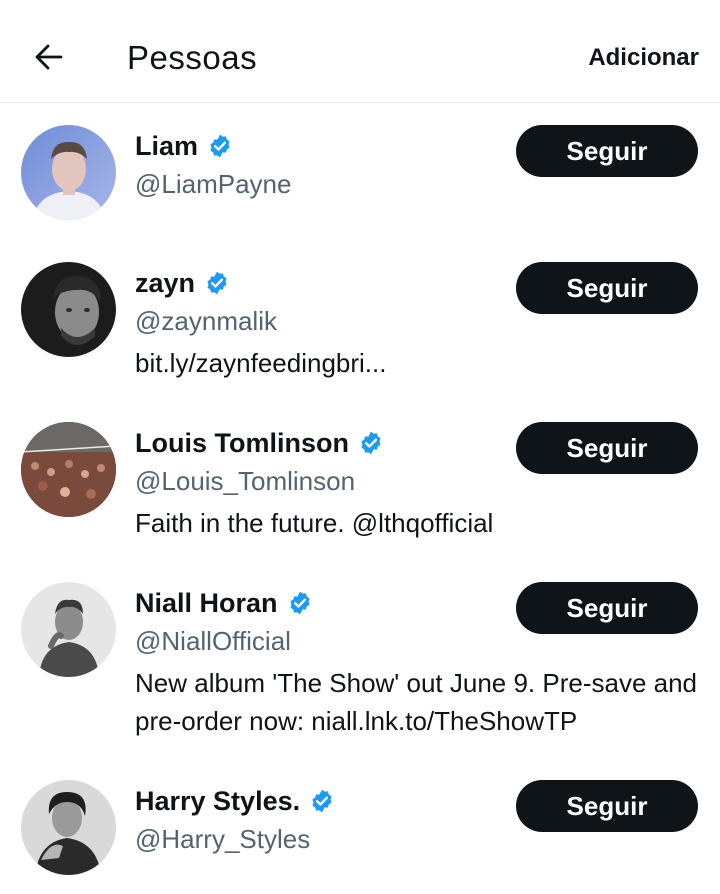 The width and height of the screenshot is (720, 894). What do you see at coordinates (167, 146) in the screenshot?
I see `user-name: Liam` at bounding box center [167, 146].